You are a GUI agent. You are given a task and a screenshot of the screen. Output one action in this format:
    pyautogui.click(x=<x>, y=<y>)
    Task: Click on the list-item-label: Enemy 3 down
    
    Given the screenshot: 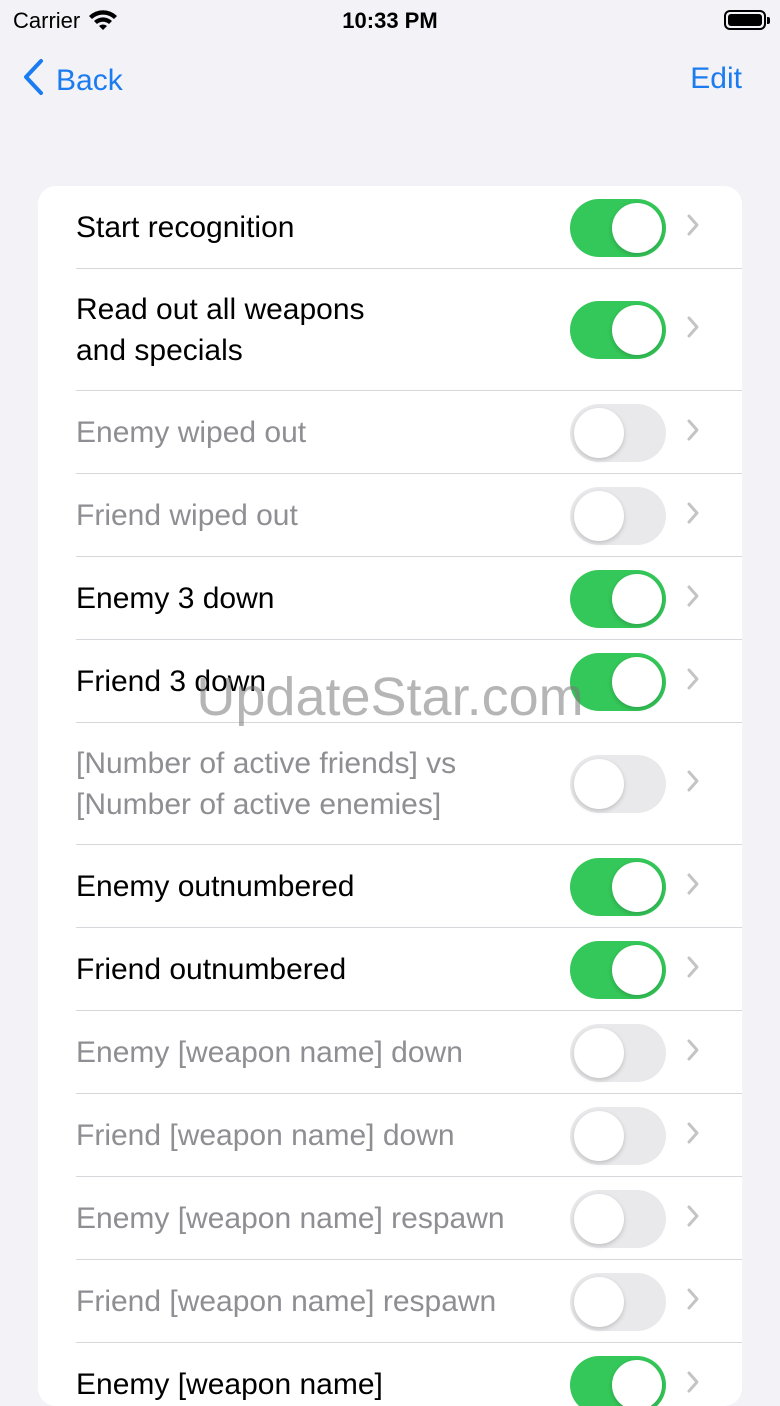 What is the action you would take?
    pyautogui.click(x=323, y=598)
    